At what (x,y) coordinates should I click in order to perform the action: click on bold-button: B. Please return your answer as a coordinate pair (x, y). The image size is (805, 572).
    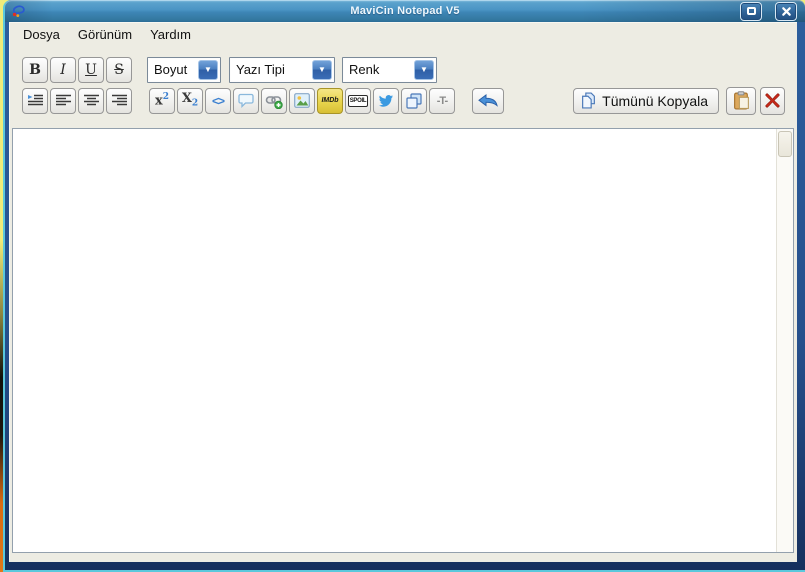
    Looking at the image, I should click on (35, 69).